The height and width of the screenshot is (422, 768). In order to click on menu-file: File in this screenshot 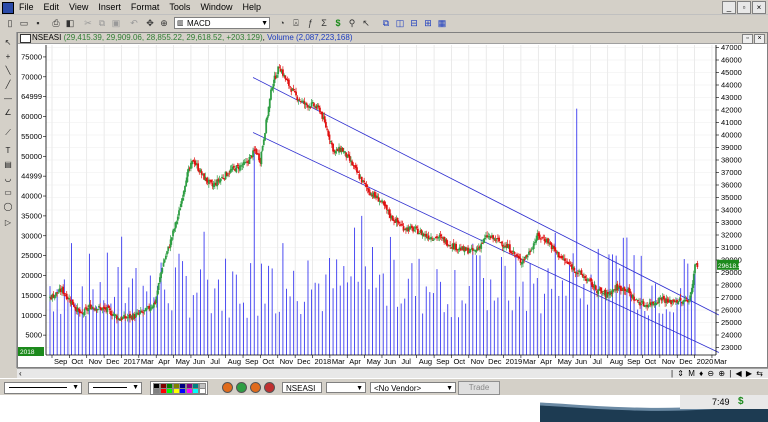, I will do `click(26, 7)`.